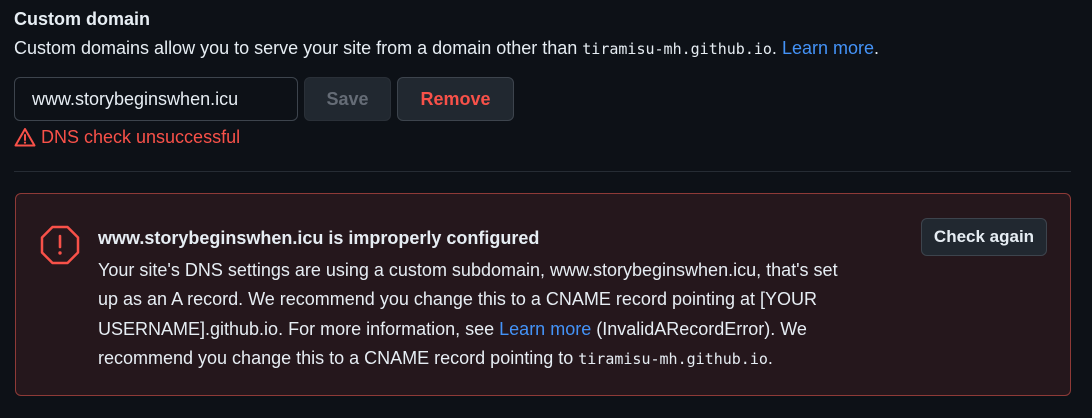 This screenshot has width=1092, height=418. I want to click on target-domain: tiramisu-mh.github.io, so click(673, 358).